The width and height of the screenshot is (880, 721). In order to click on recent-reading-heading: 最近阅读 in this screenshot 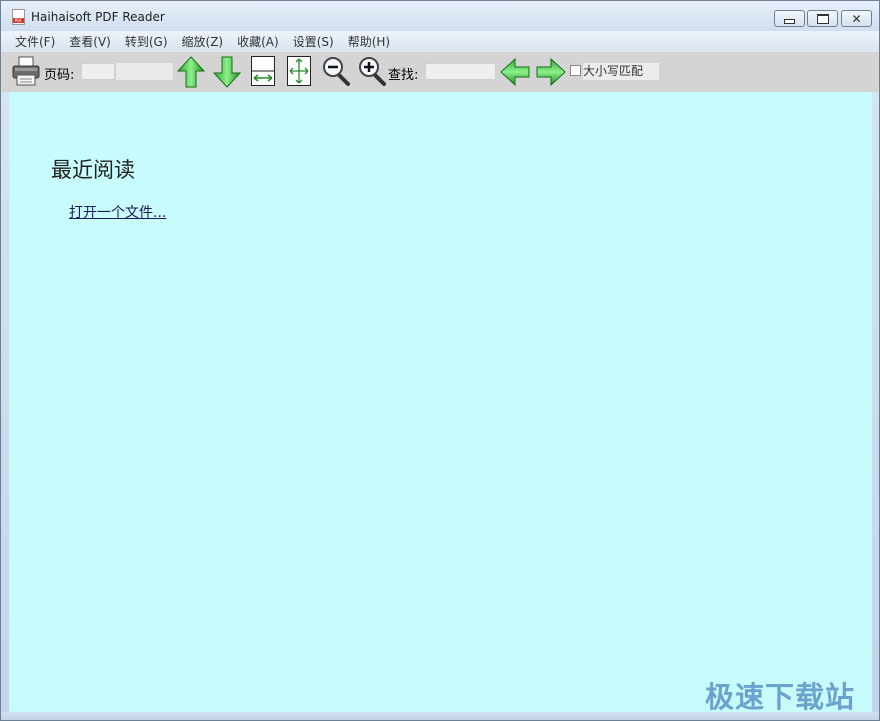, I will do `click(93, 170)`.